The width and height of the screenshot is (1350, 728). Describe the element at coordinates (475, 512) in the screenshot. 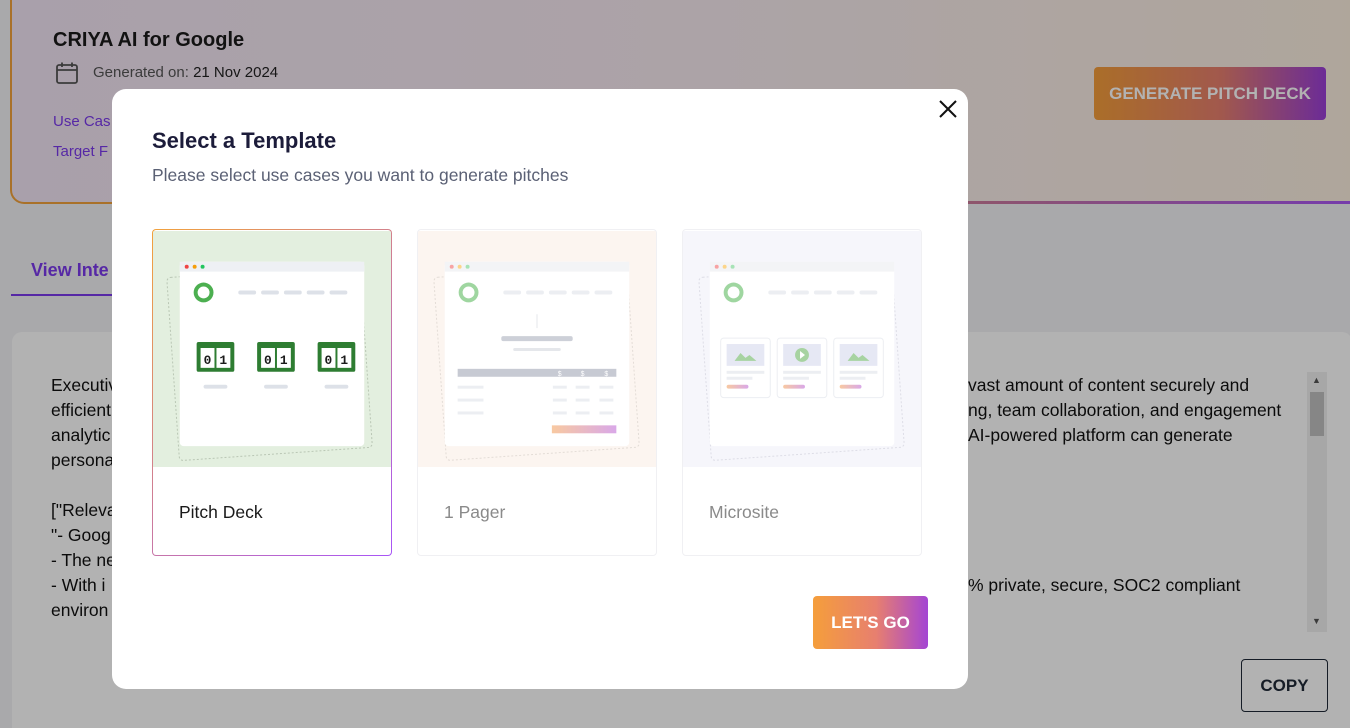

I see `template-label-1-pager: 1 Pager` at that location.